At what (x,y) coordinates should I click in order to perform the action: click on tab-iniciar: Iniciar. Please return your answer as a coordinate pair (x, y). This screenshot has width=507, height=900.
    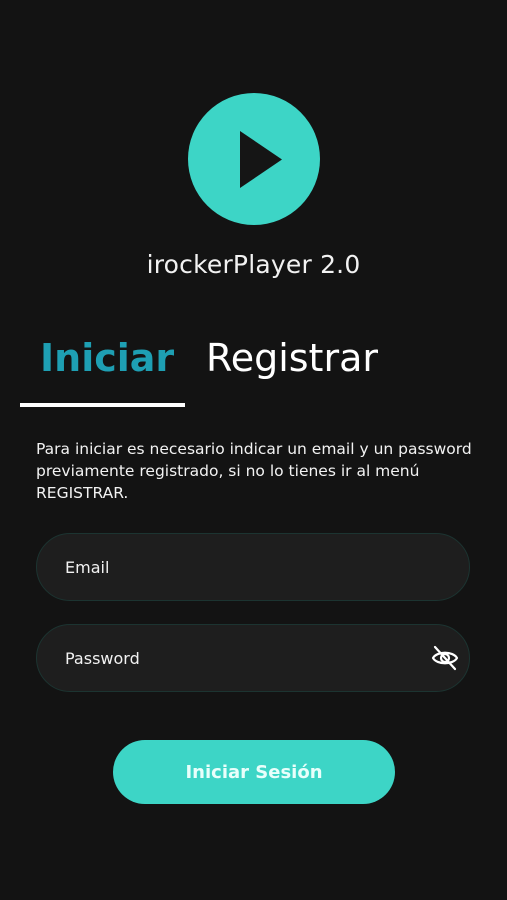
    Looking at the image, I should click on (107, 358).